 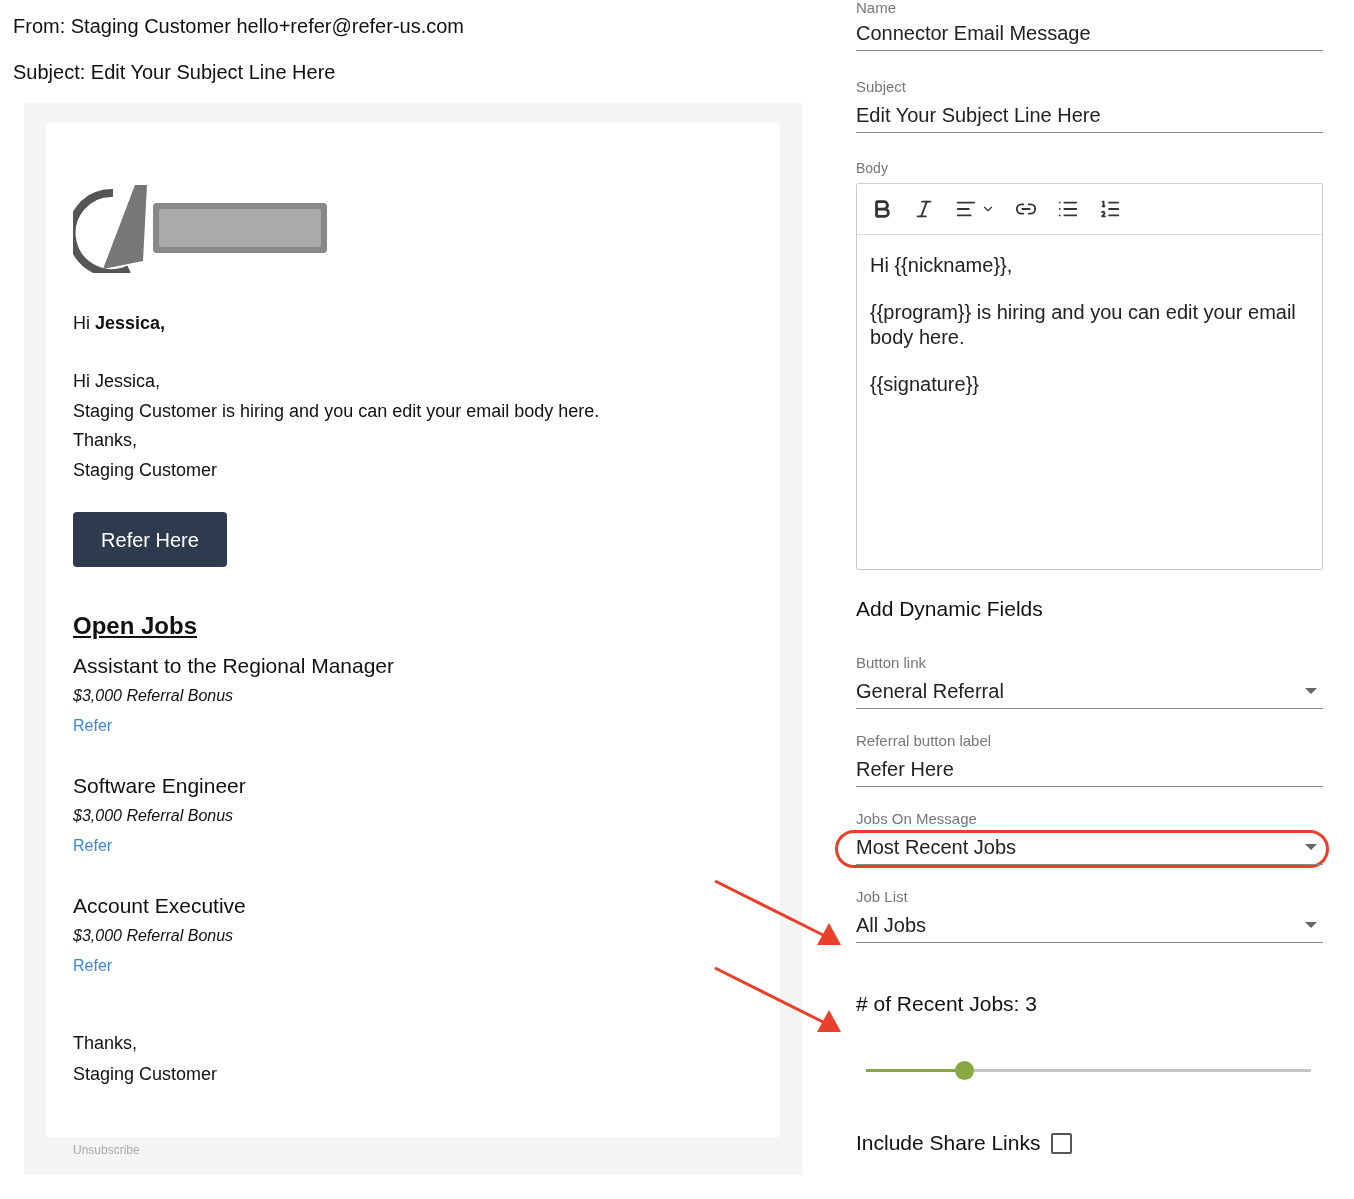 I want to click on field-label: Jobs On Message, so click(x=917, y=819).